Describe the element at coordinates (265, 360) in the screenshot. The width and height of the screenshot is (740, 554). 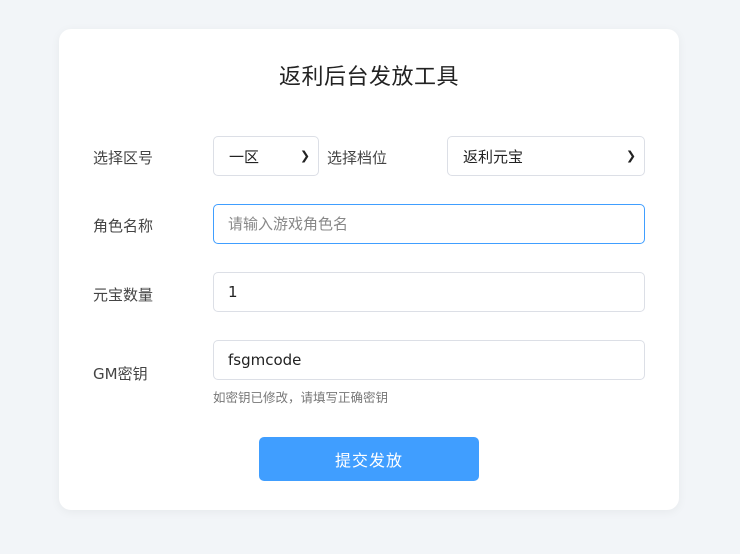
I see `gm-key-value: fsgmcode` at that location.